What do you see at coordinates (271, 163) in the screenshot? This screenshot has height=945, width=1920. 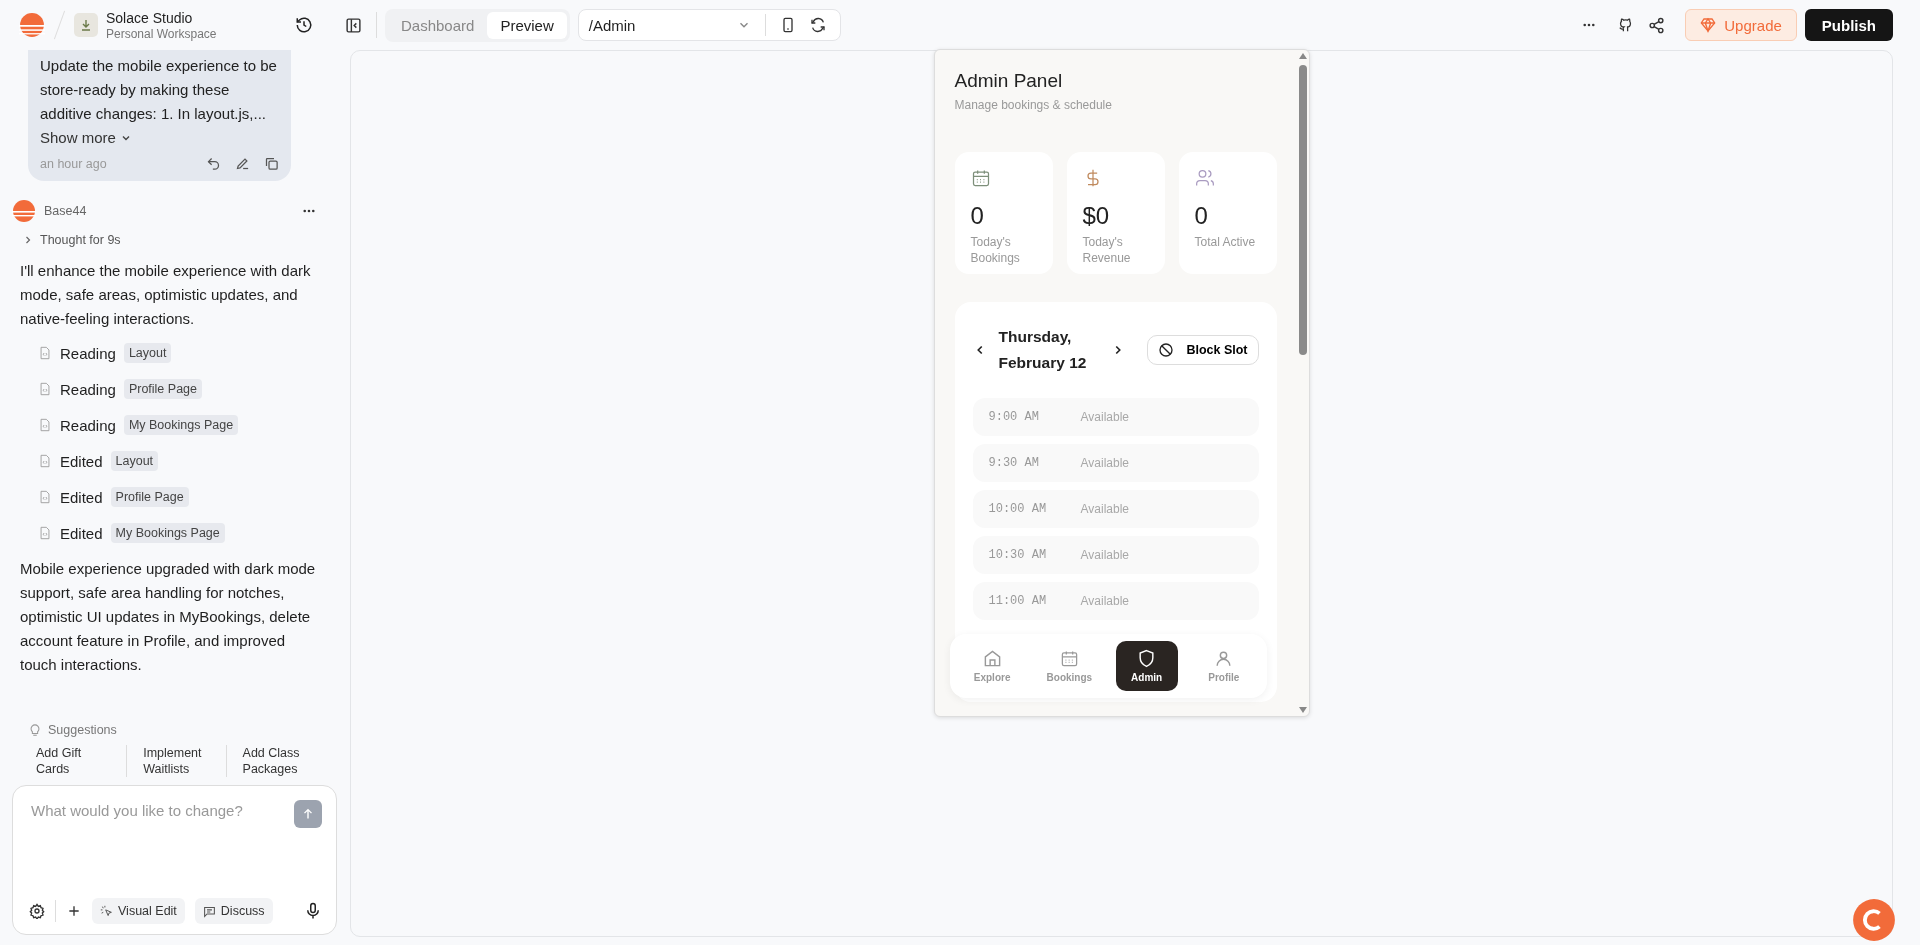 I see `copy-icon` at bounding box center [271, 163].